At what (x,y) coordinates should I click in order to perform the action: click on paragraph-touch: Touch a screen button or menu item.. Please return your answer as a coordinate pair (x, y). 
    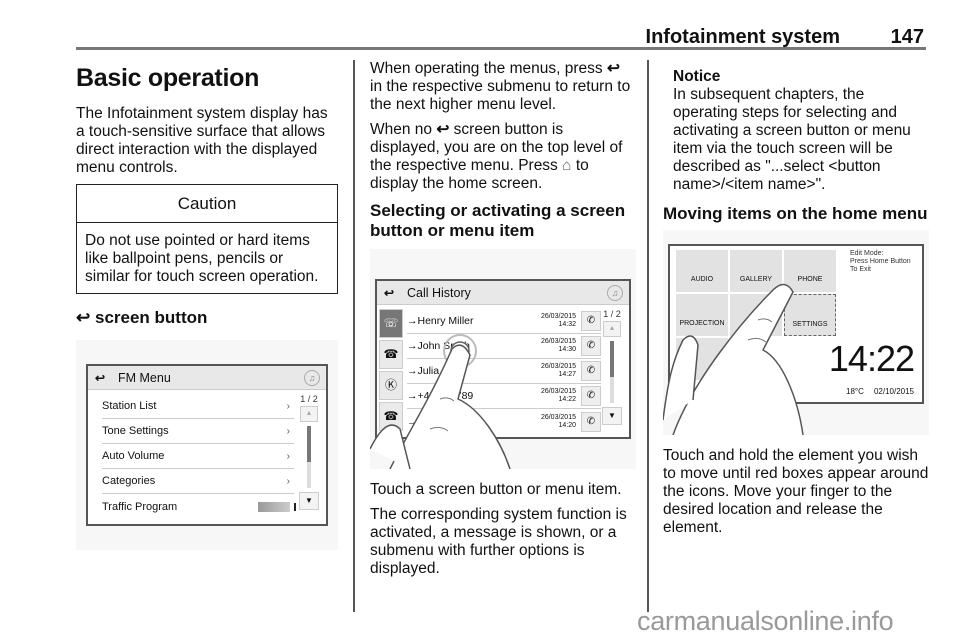
    Looking at the image, I should click on (496, 489).